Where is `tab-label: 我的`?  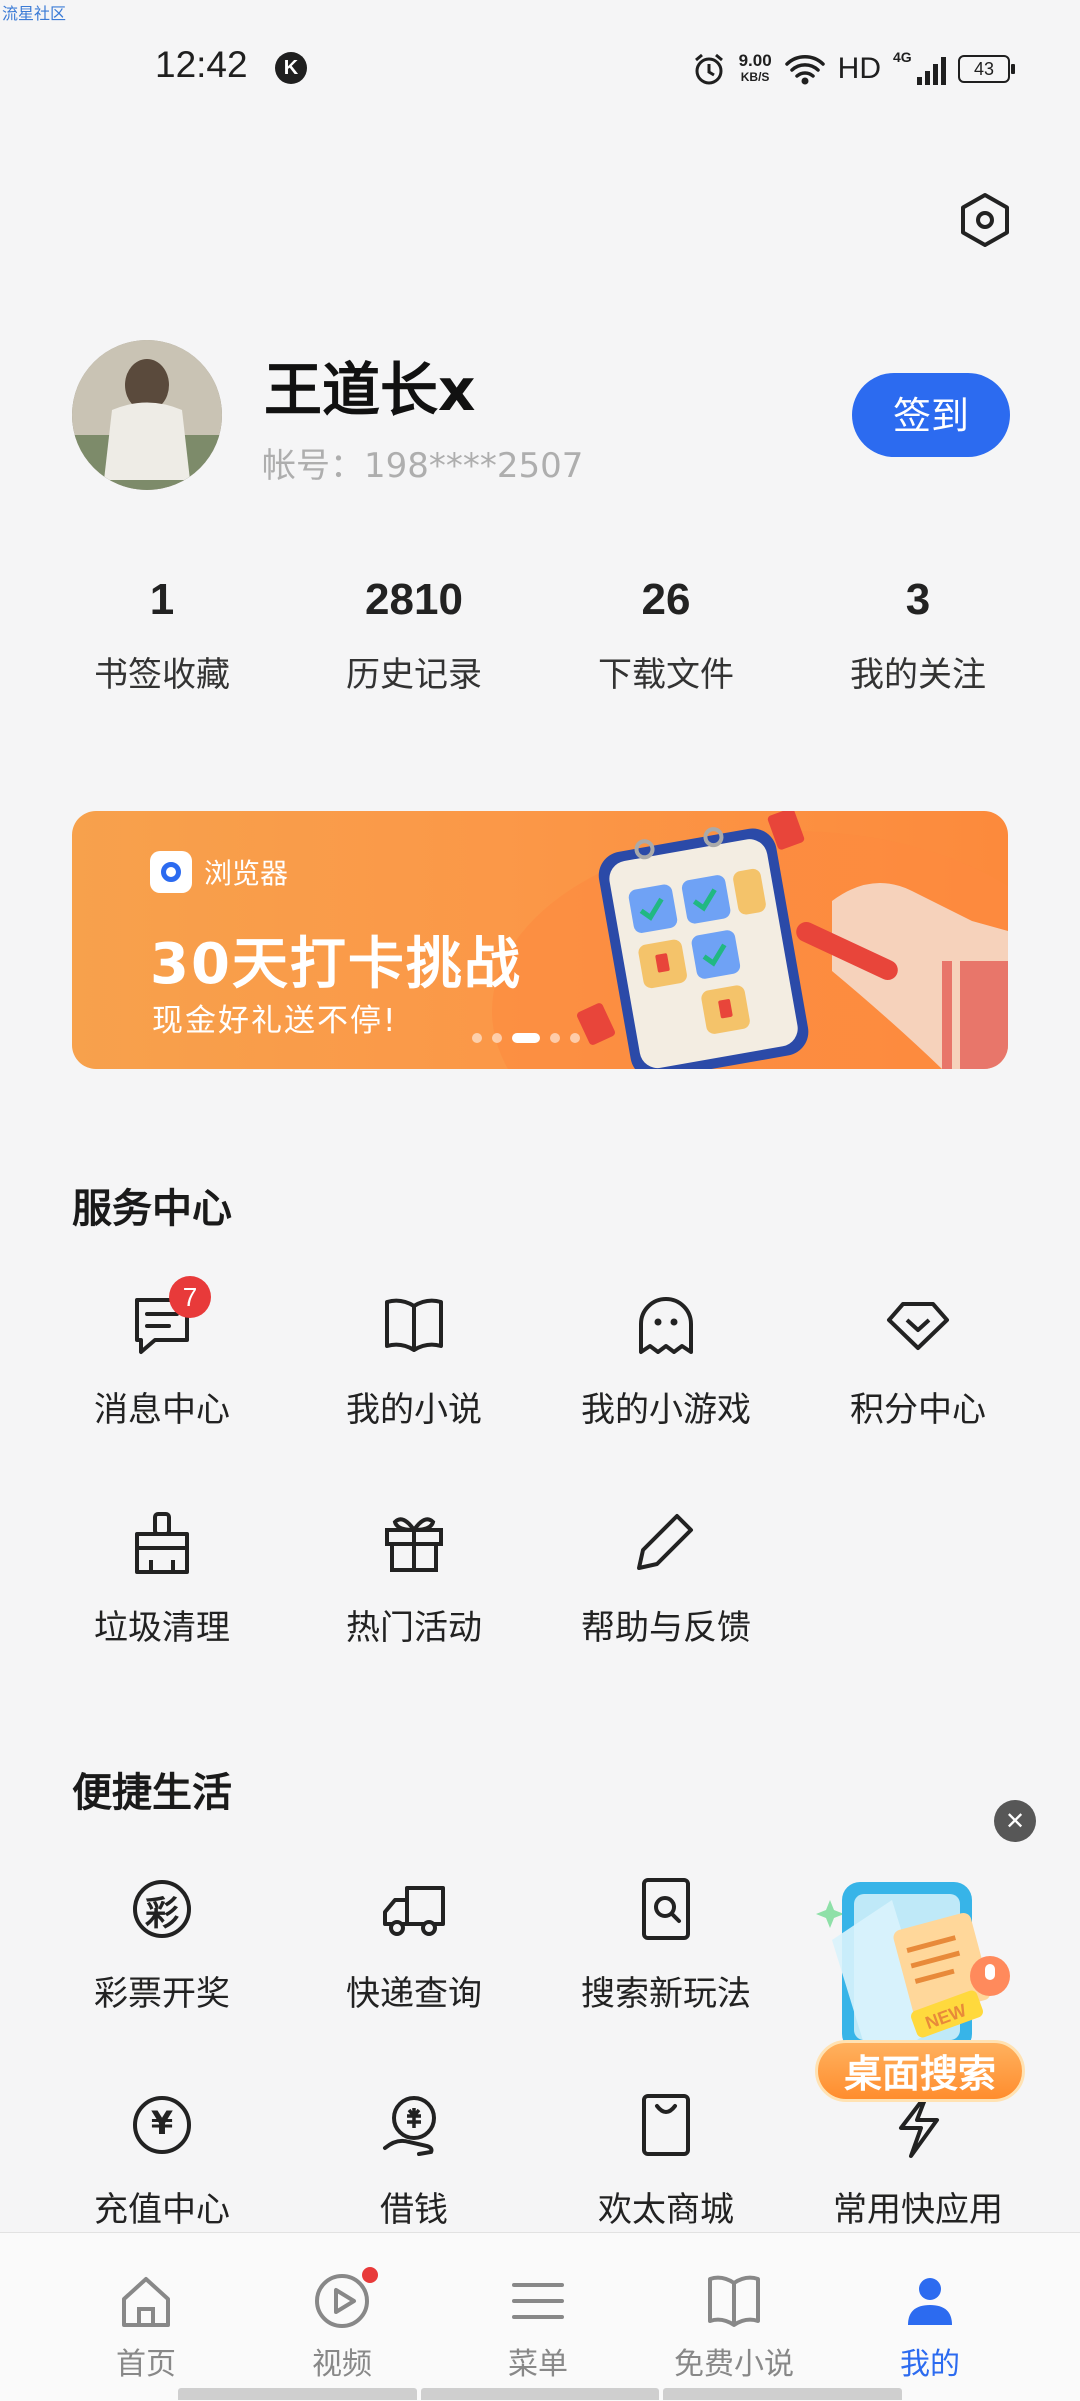
tab-label: 我的 is located at coordinates (930, 2364).